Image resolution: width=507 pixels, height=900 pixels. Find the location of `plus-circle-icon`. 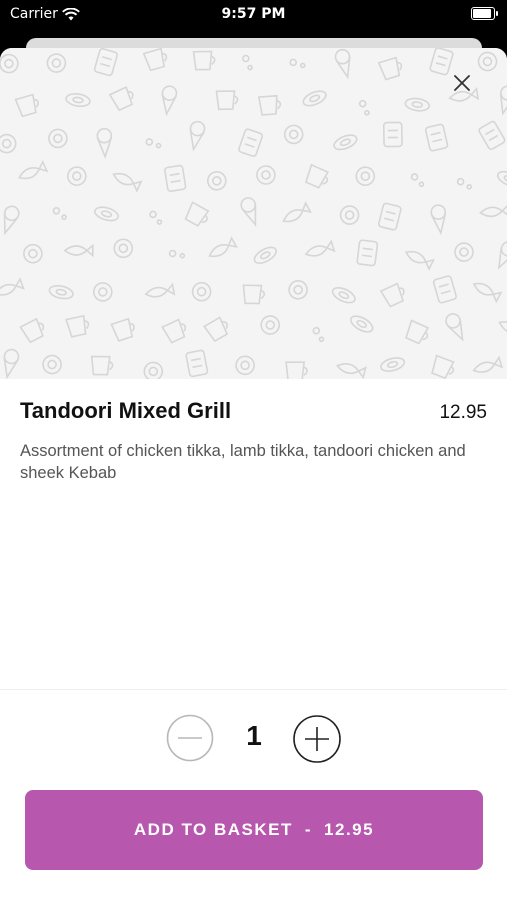

plus-circle-icon is located at coordinates (317, 739).